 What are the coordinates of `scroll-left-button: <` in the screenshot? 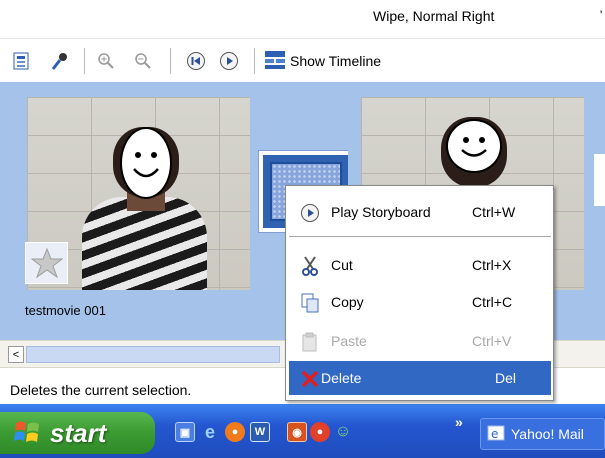 It's located at (16, 354).